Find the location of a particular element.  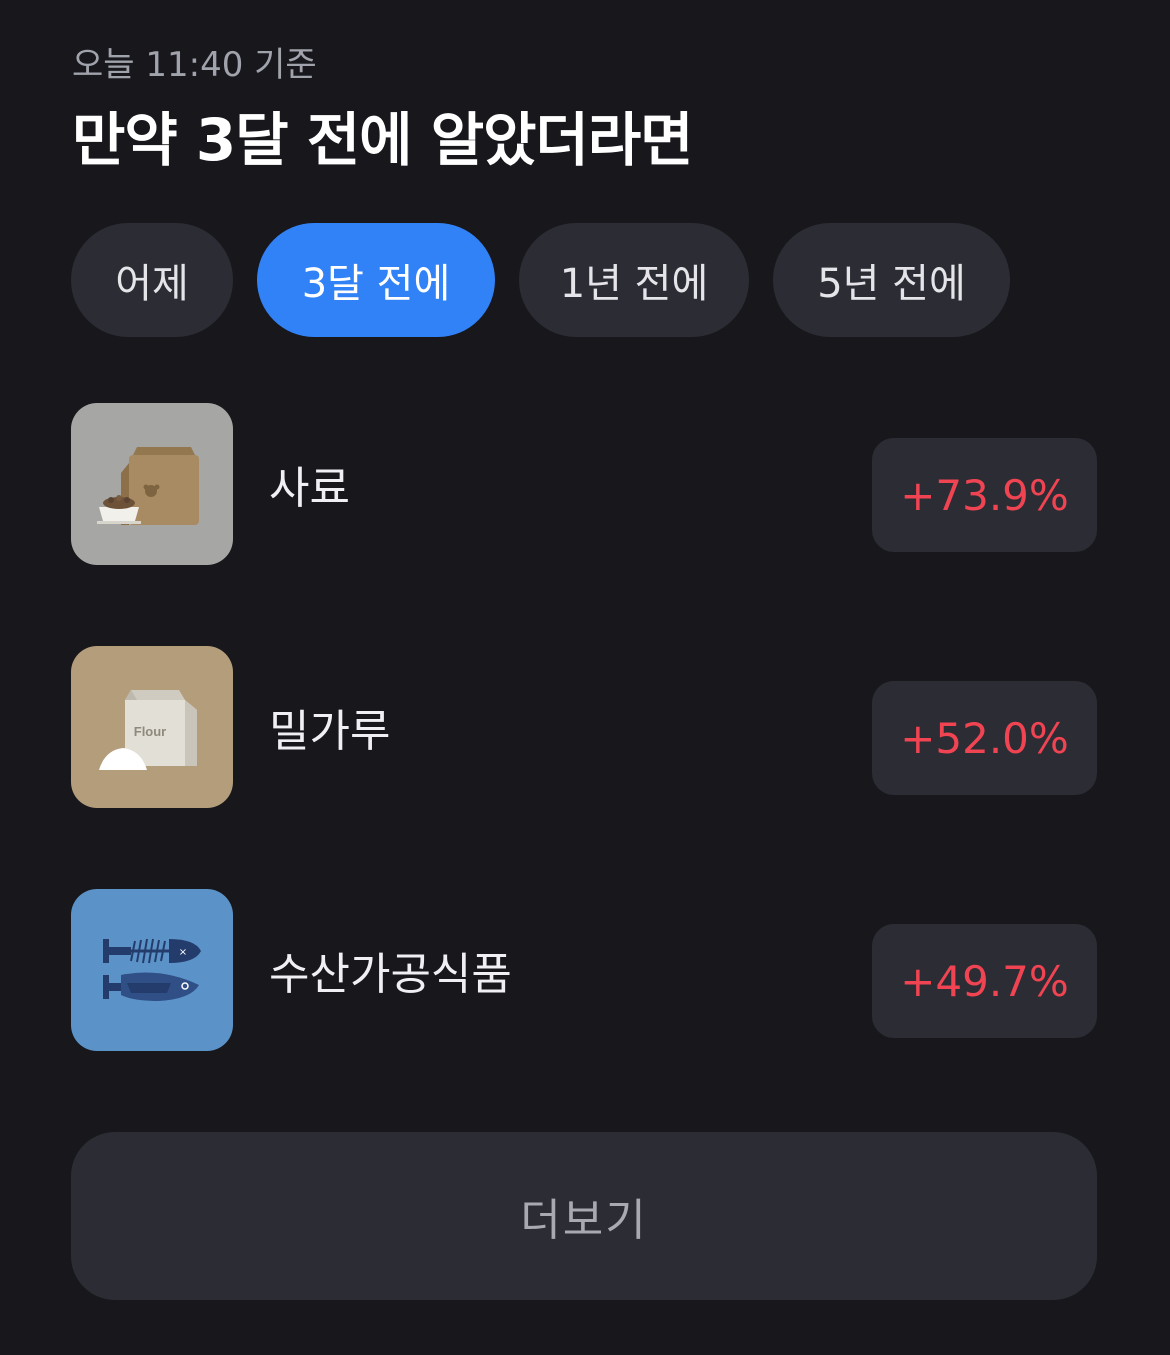

change-badge: +52.0% is located at coordinates (984, 738).